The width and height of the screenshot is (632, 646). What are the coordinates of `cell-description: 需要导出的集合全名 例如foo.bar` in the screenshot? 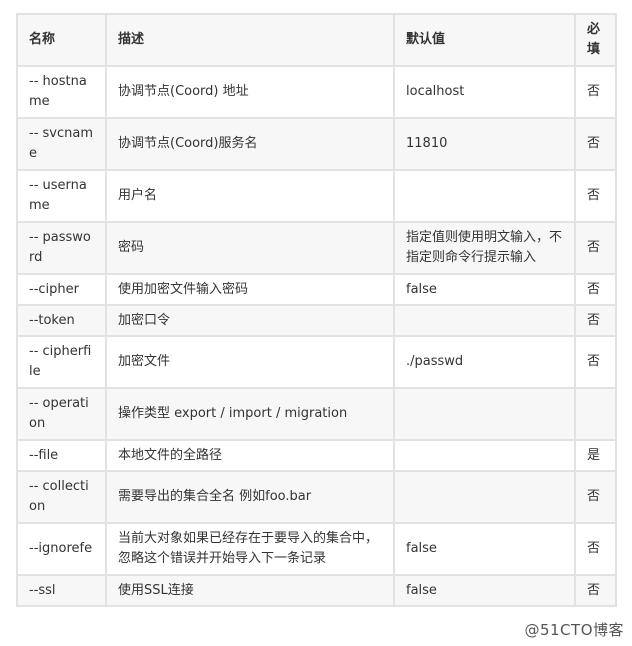 It's located at (250, 497).